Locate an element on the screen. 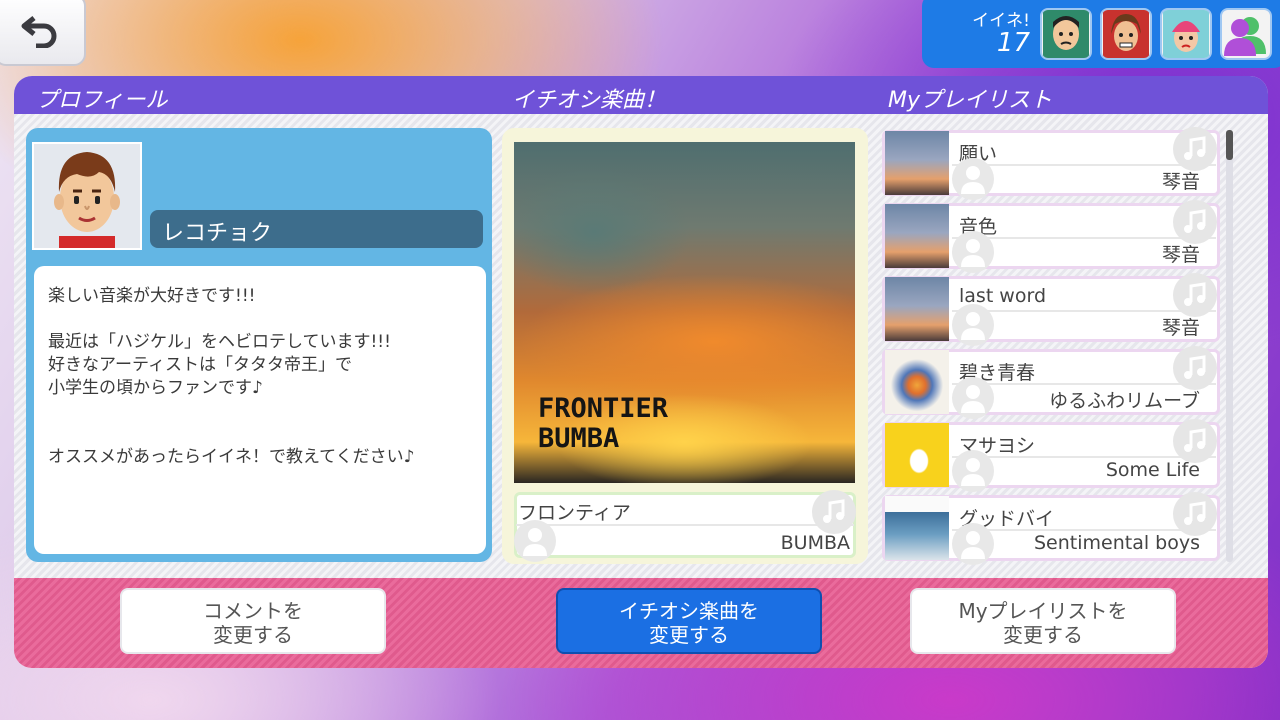  playlist-item-artist: Some Life is located at coordinates (1152, 470).